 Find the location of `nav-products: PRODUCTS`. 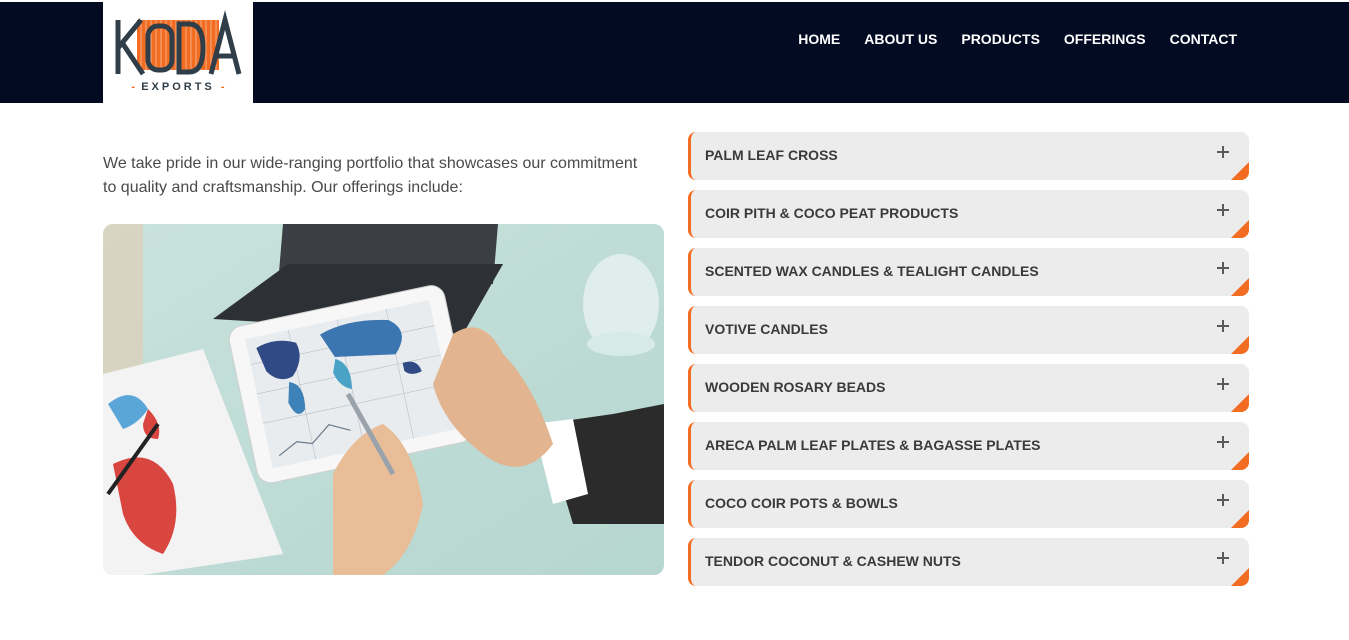

nav-products: PRODUCTS is located at coordinates (1000, 39).